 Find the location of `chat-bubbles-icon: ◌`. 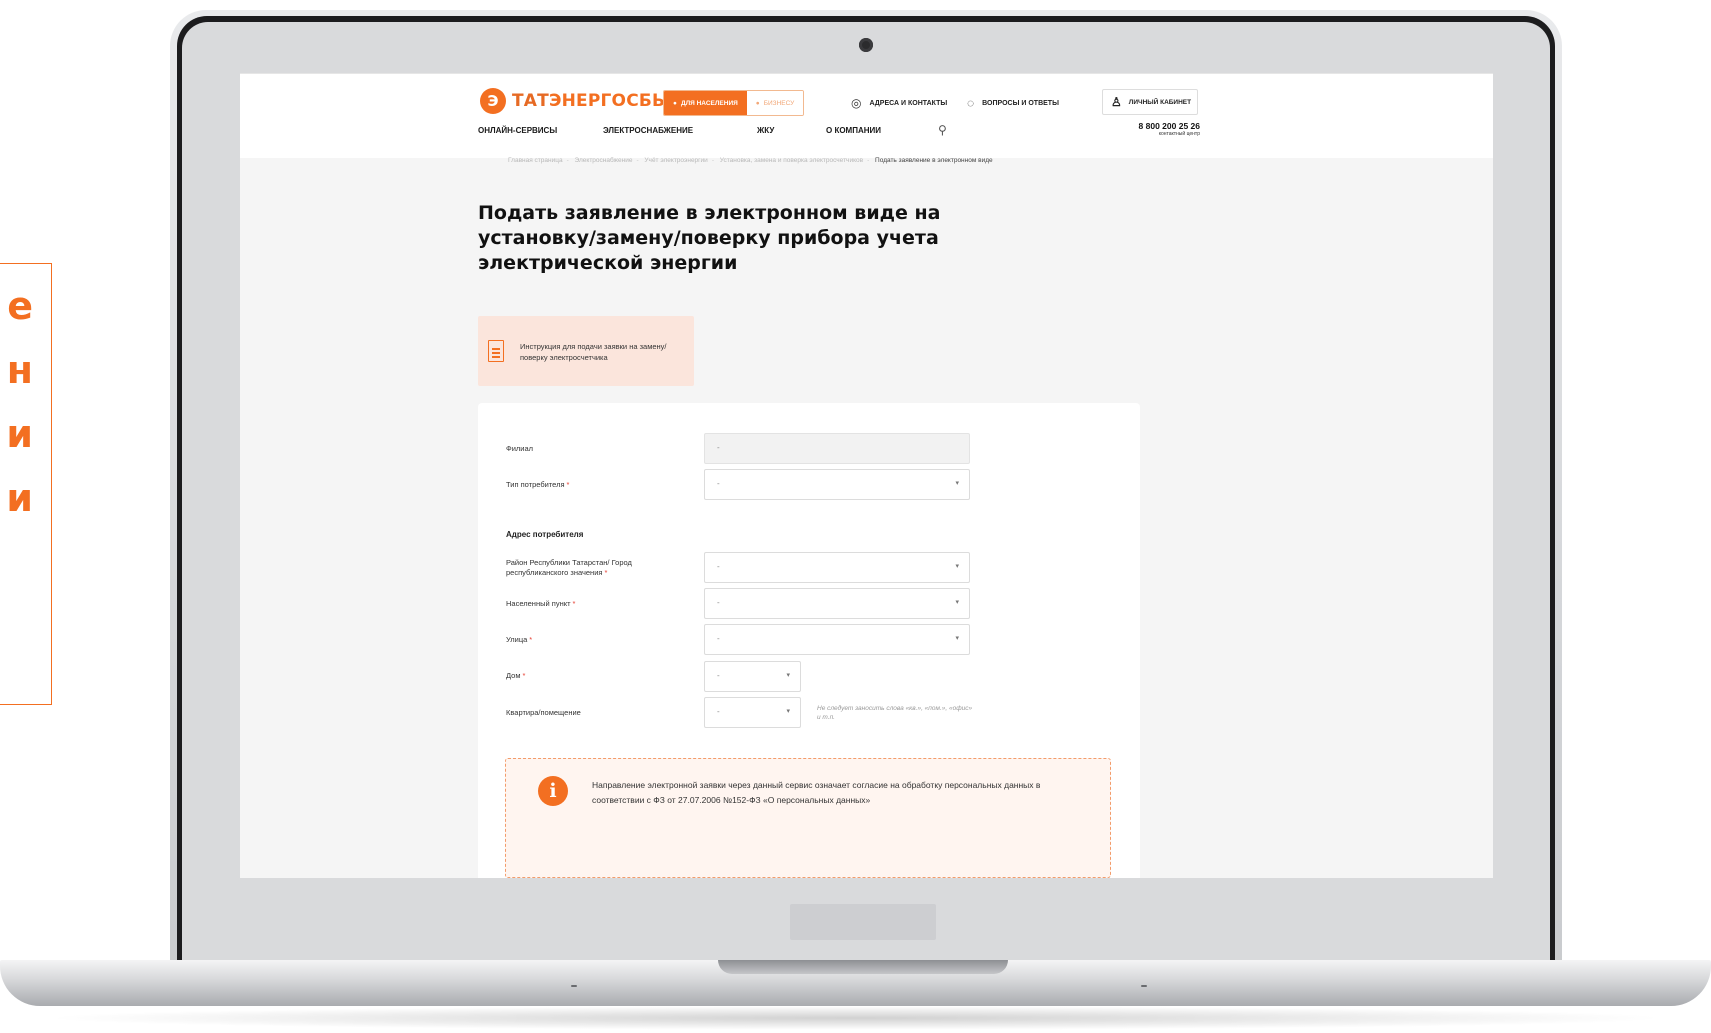

chat-bubbles-icon: ◌ is located at coordinates (971, 103).